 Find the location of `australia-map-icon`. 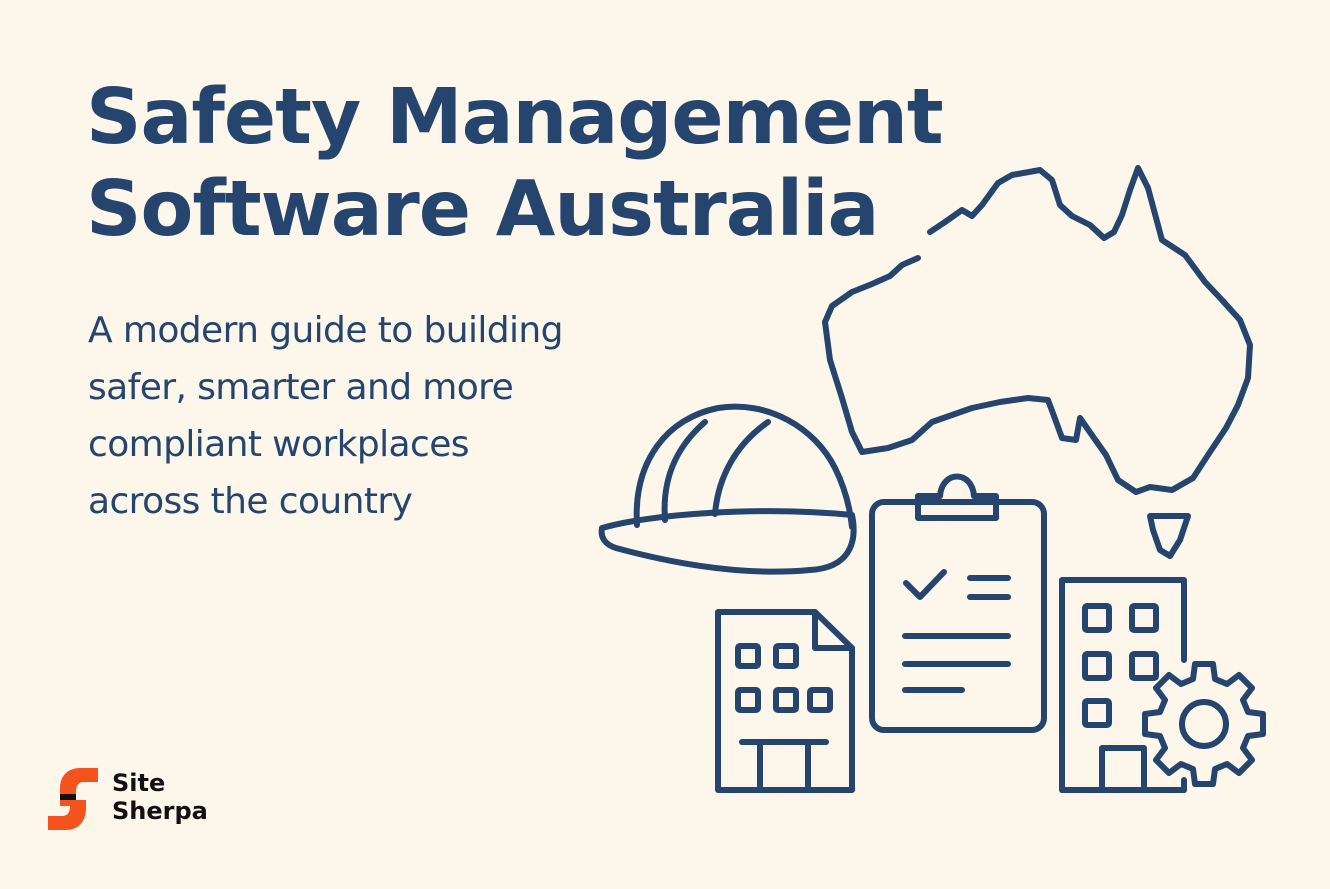

australia-map-icon is located at coordinates (1037, 362).